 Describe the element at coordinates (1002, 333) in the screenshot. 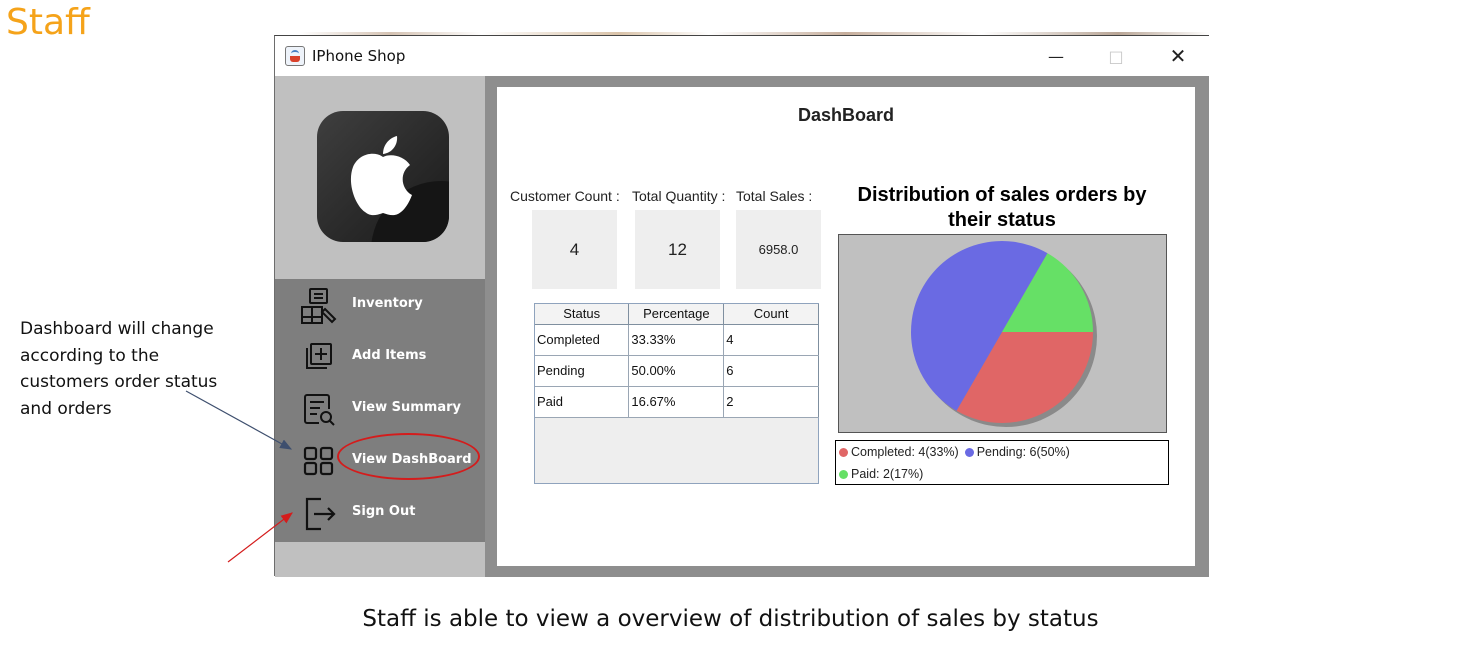

I see `pie-chart` at that location.